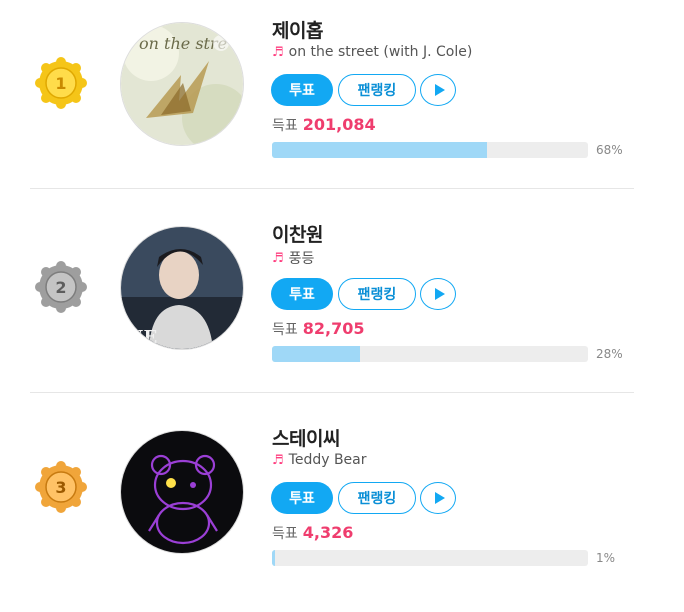  I want to click on silver-medal-icon: 2, so click(61, 287).